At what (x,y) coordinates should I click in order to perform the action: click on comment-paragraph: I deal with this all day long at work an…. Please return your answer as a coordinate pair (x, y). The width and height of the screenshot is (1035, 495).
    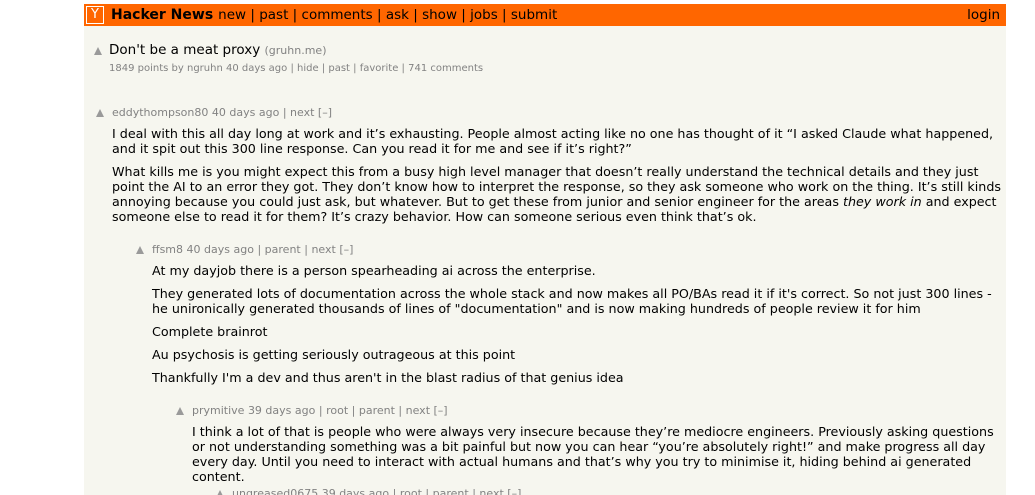
    Looking at the image, I should click on (553, 141).